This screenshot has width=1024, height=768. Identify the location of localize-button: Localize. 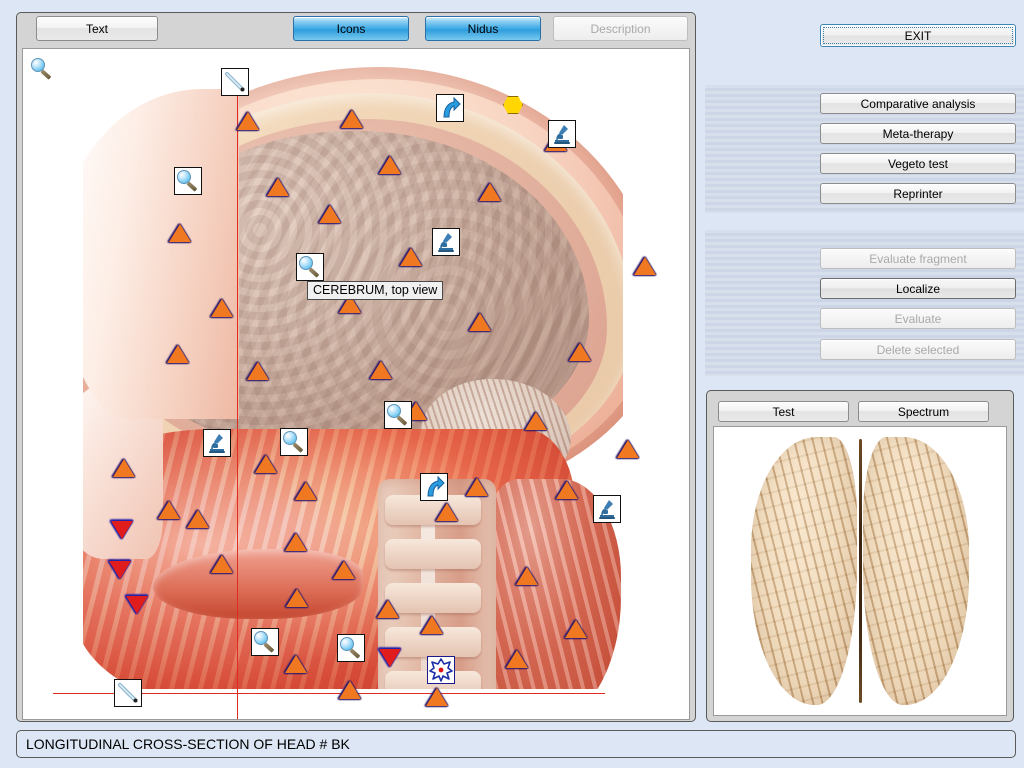
(918, 288).